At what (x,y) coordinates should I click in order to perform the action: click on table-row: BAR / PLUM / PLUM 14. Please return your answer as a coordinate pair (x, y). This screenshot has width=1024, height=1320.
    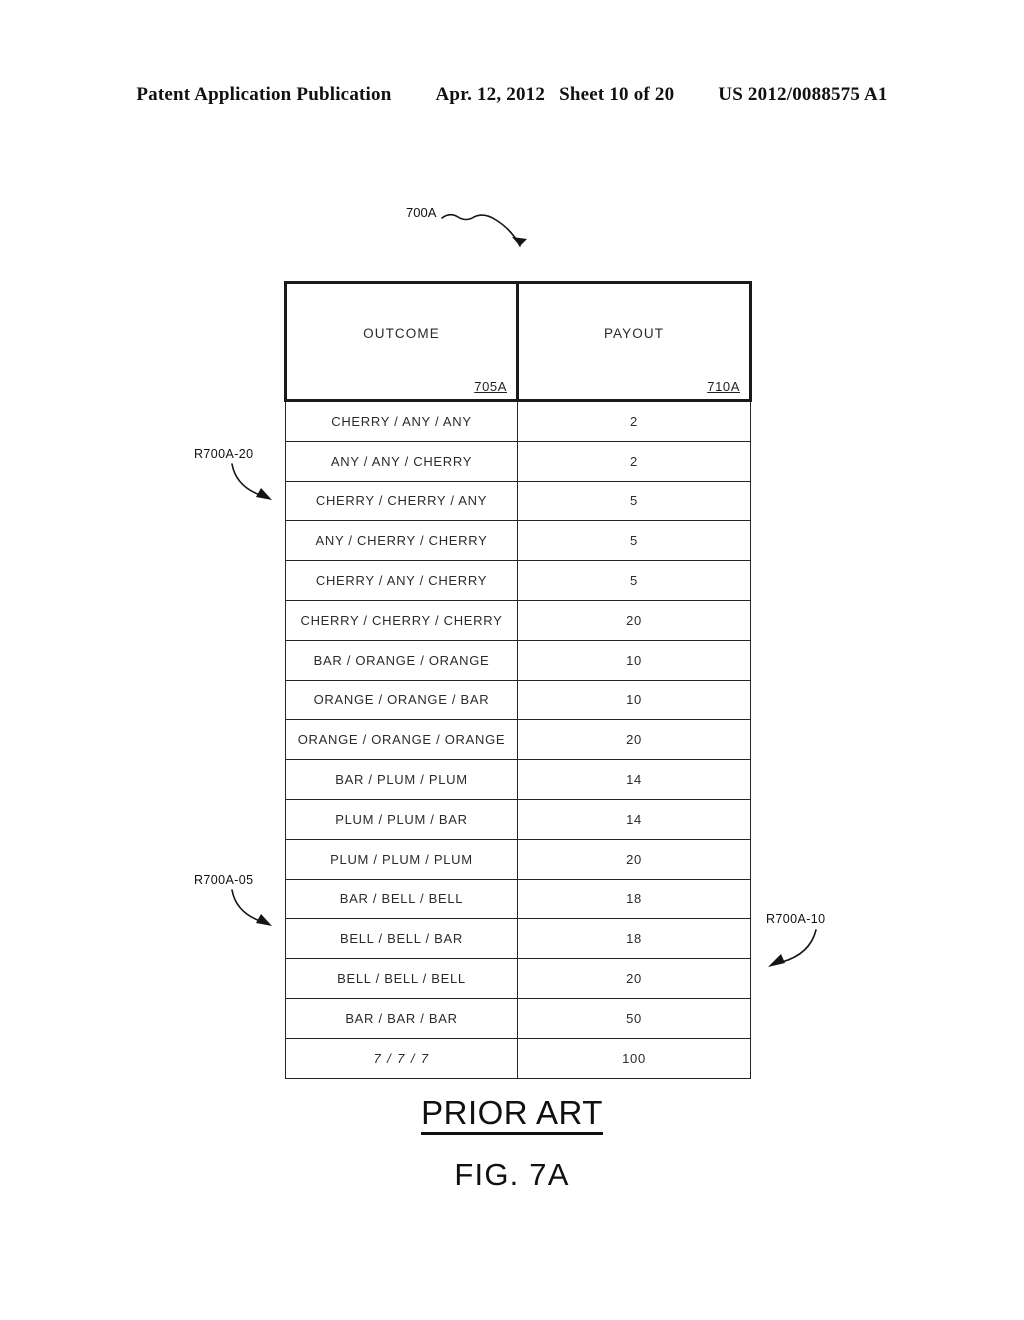
    Looking at the image, I should click on (518, 779).